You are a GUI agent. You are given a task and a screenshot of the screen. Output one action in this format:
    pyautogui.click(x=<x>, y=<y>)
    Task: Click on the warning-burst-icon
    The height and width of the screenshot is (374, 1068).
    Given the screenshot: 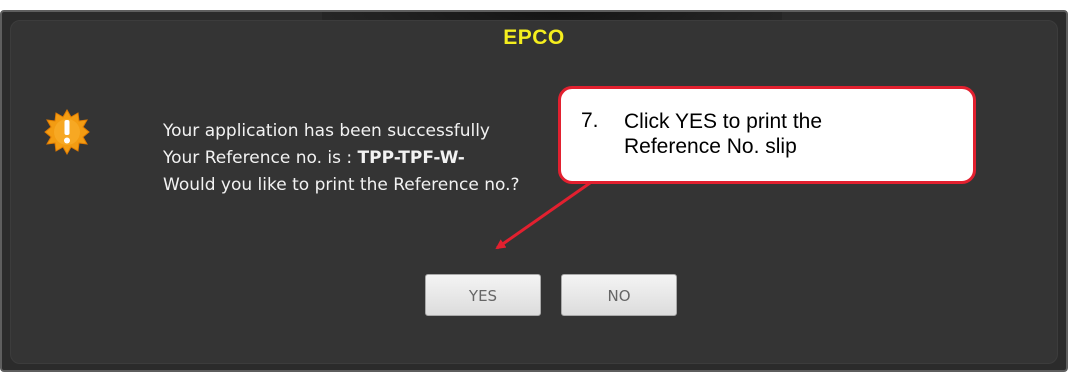 What is the action you would take?
    pyautogui.click(x=67, y=132)
    